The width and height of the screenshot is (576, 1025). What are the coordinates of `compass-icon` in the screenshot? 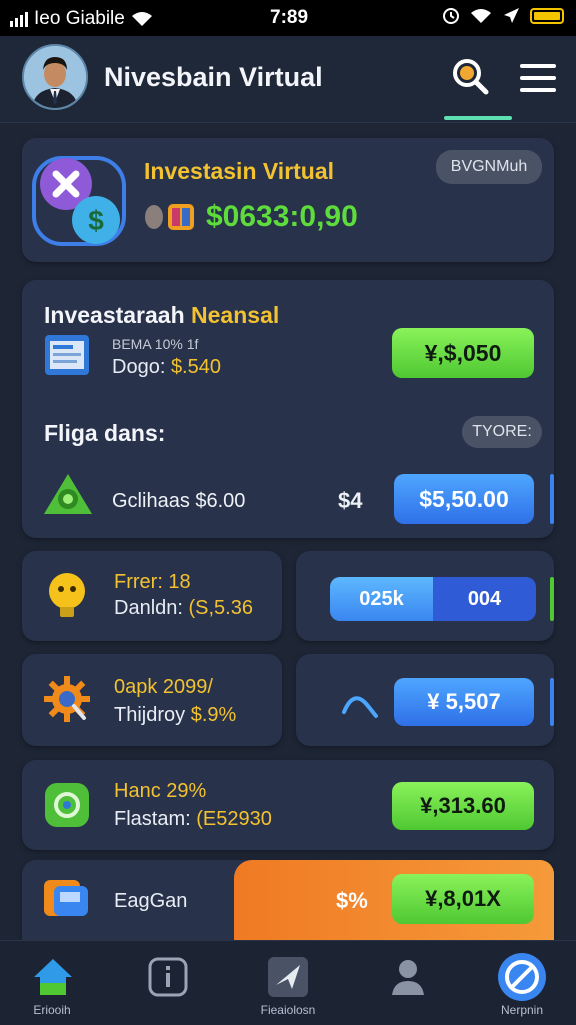 It's located at (522, 977).